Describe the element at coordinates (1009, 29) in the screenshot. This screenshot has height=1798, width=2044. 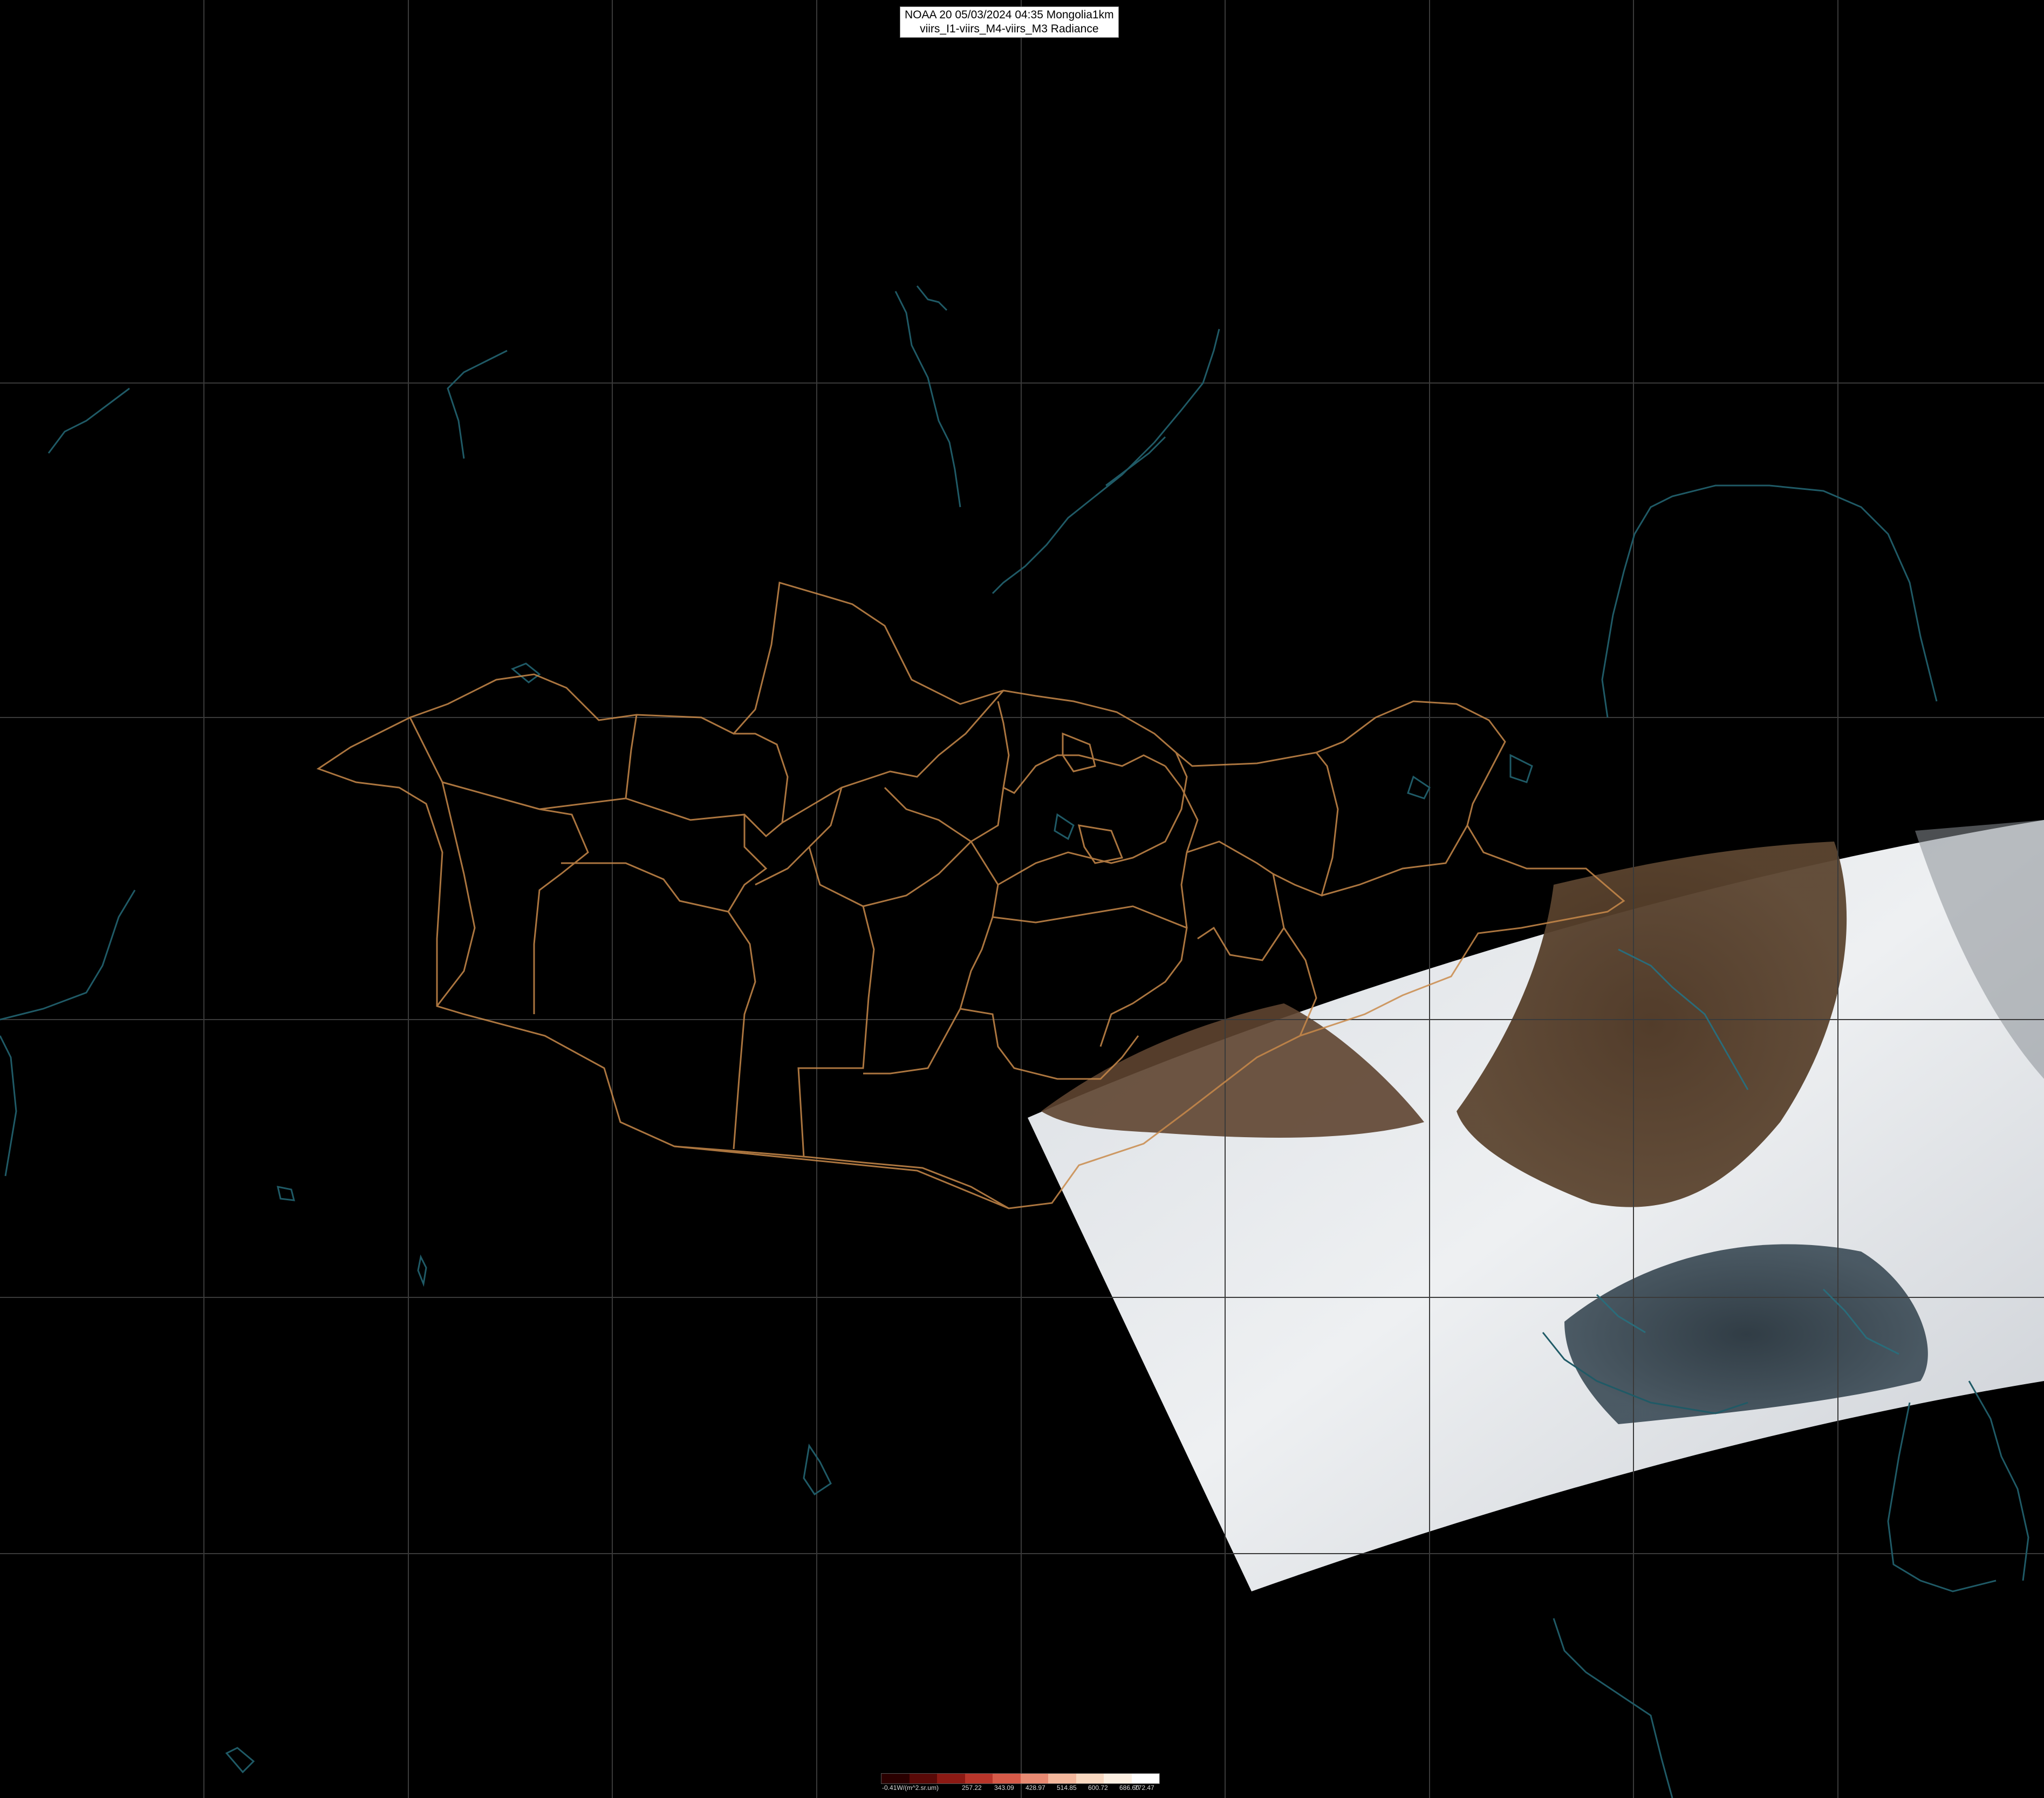
I see `title-line-2: viirs_I1-viirs_M4-viirs_M3 Radiance` at that location.